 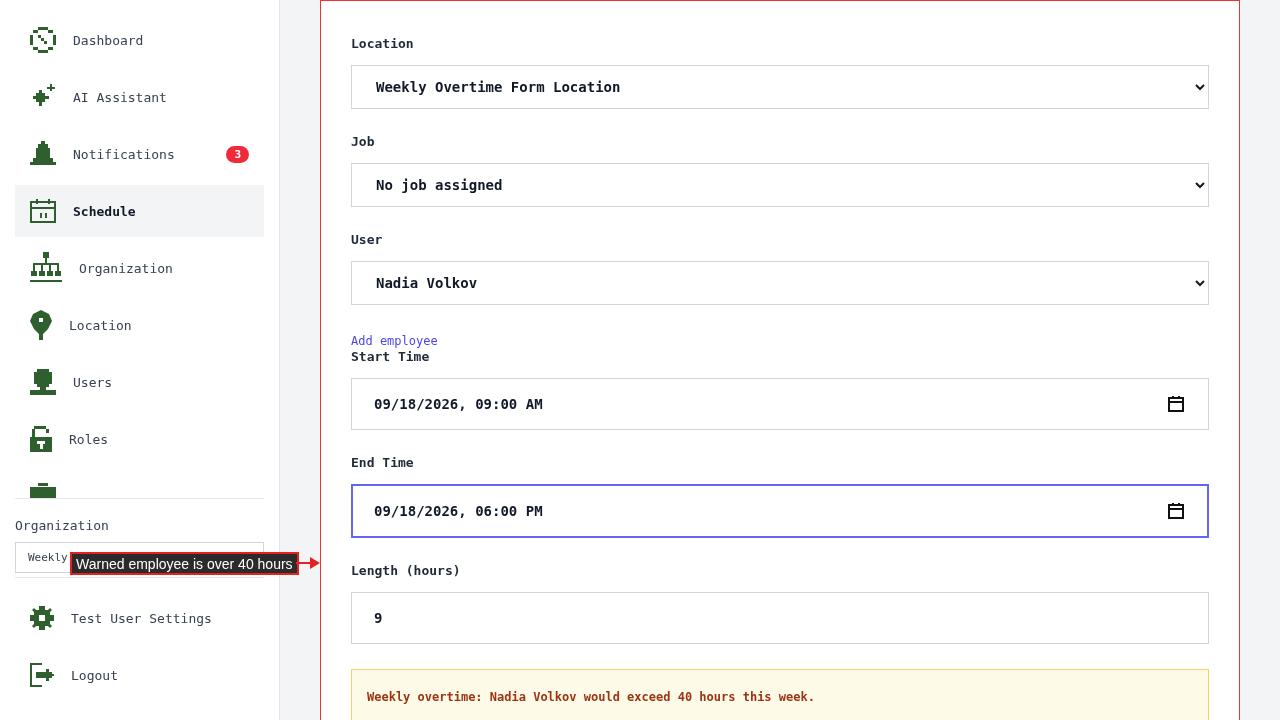 I want to click on notification-badge: 3, so click(x=237, y=154).